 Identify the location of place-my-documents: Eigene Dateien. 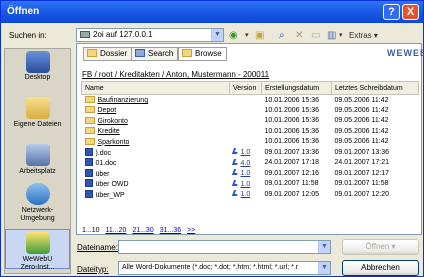
(37, 113).